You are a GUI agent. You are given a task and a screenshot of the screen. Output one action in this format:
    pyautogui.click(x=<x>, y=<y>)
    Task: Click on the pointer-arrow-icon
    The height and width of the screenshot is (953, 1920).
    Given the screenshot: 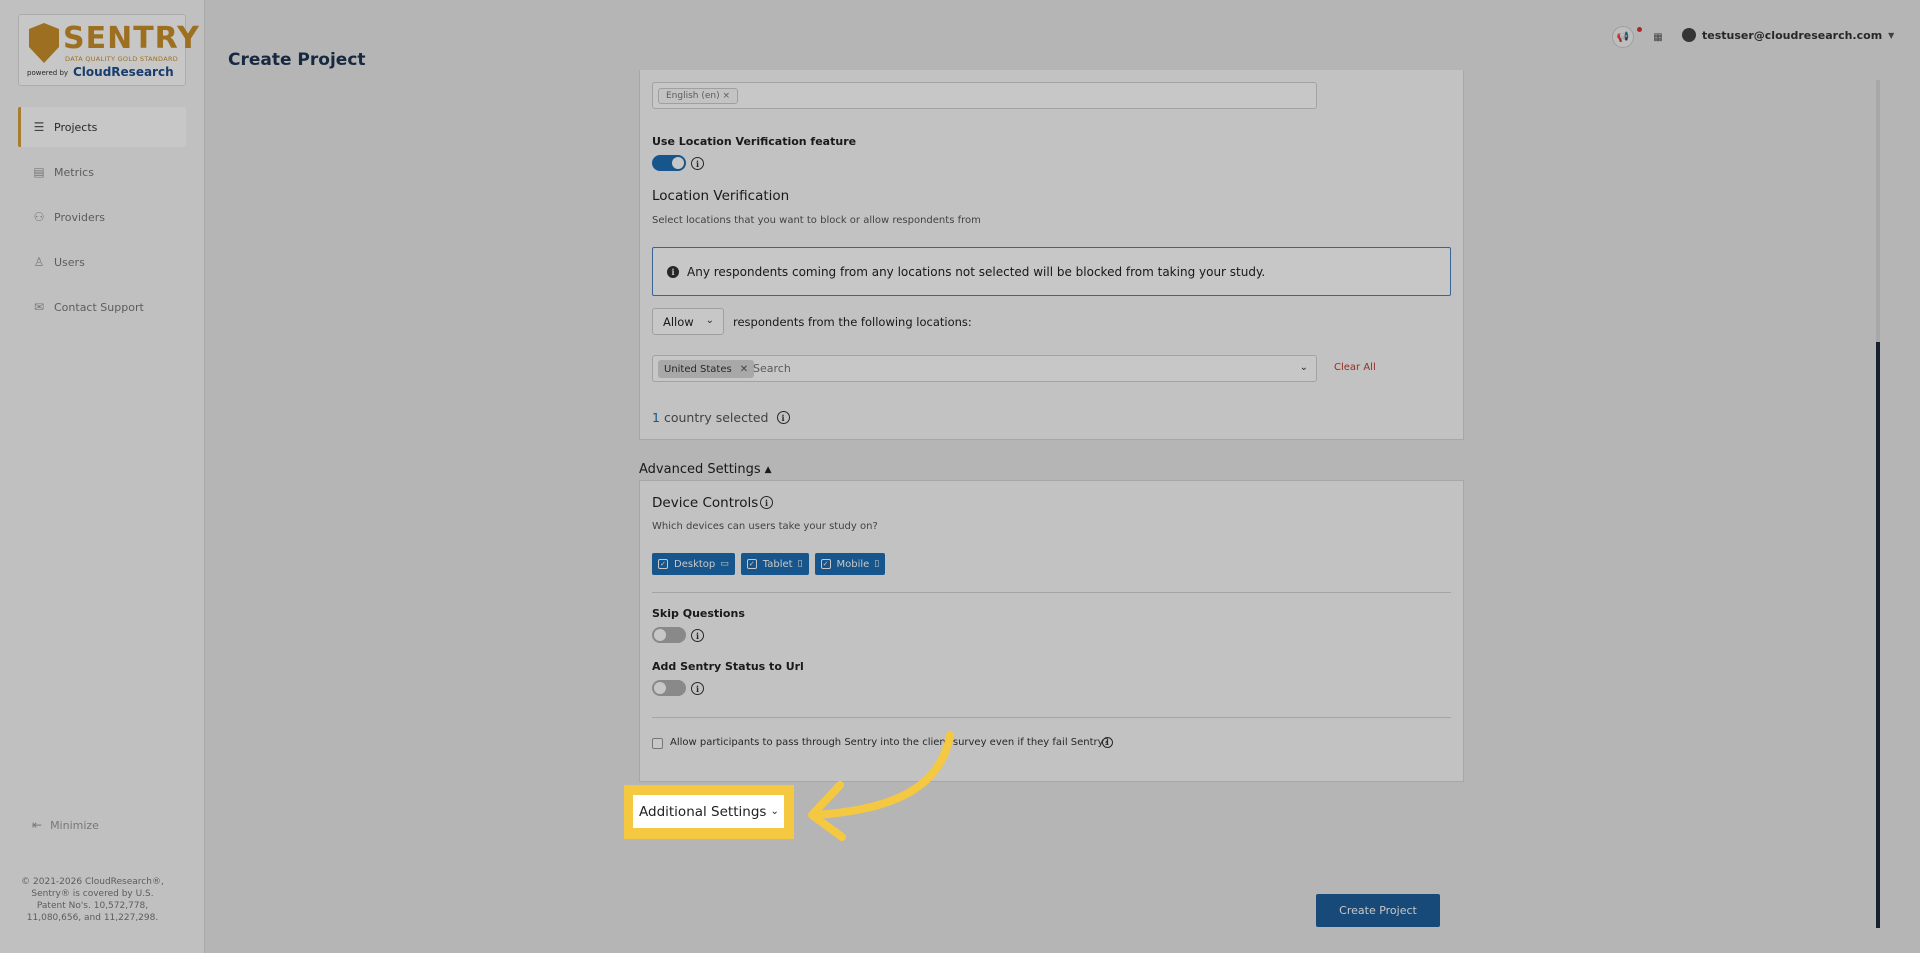 What is the action you would take?
    pyautogui.click(x=881, y=786)
    